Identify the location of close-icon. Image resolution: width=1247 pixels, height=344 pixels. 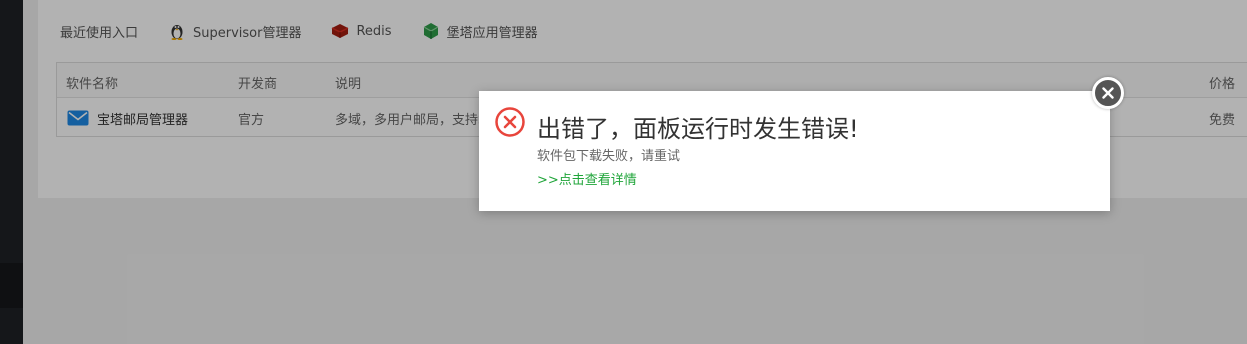
(1108, 93).